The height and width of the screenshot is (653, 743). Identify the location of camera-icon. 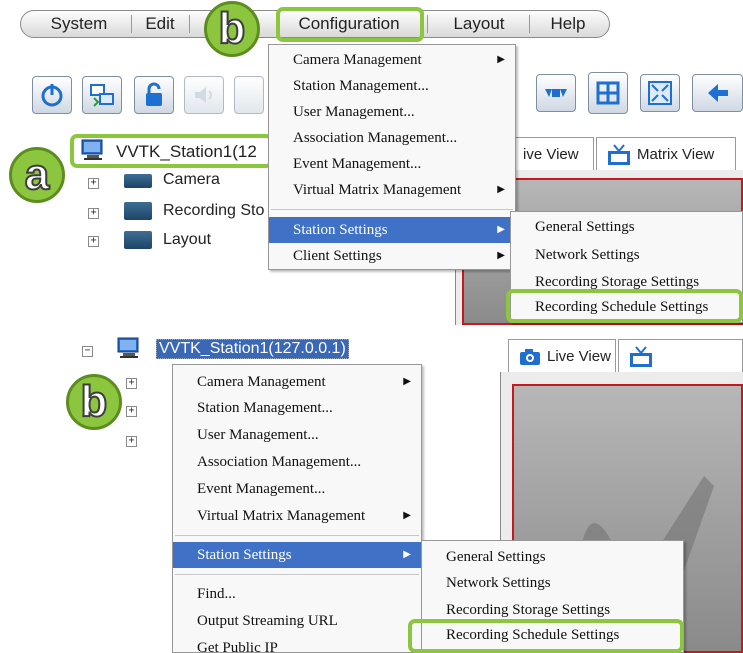
(530, 356).